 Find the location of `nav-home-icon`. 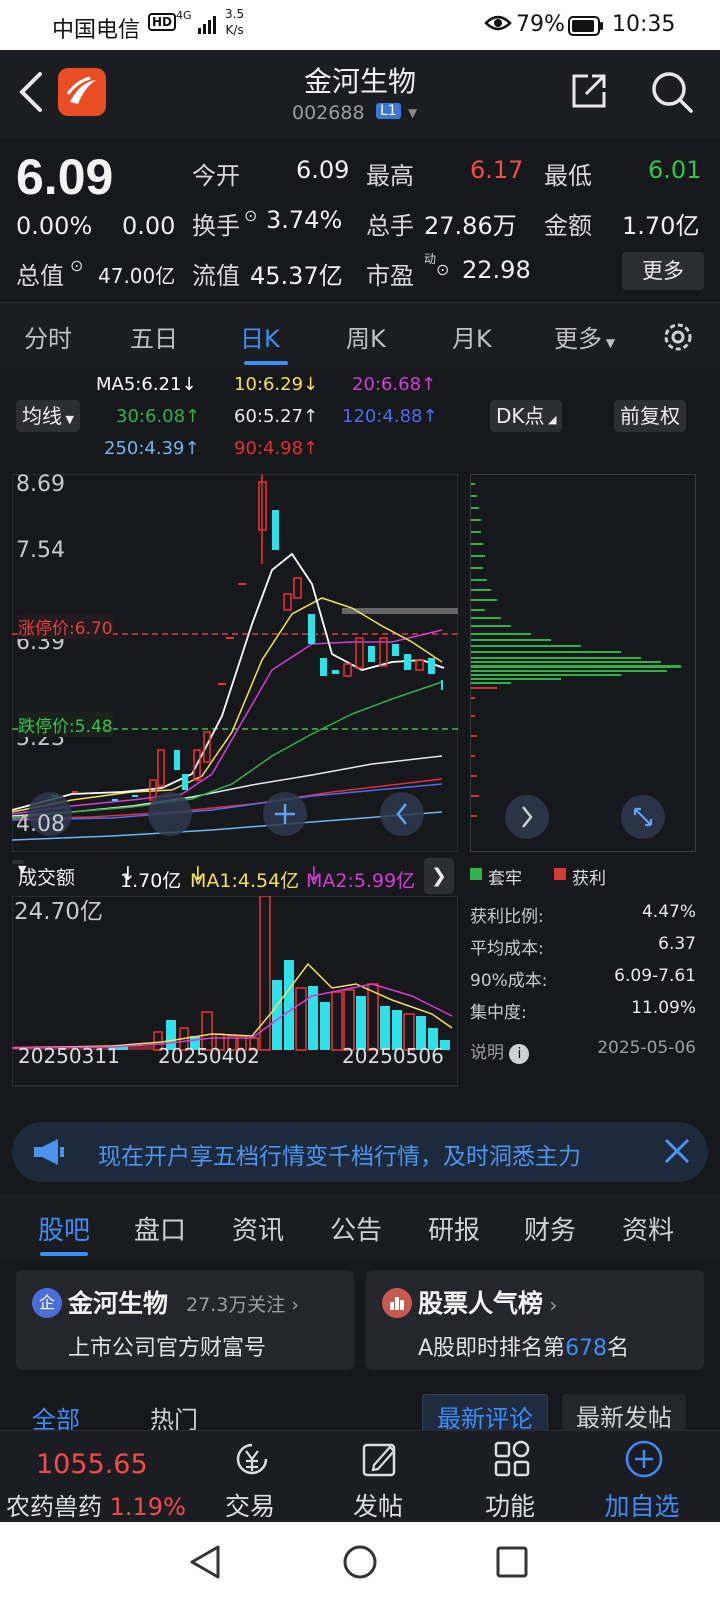

nav-home-icon is located at coordinates (360, 1562).